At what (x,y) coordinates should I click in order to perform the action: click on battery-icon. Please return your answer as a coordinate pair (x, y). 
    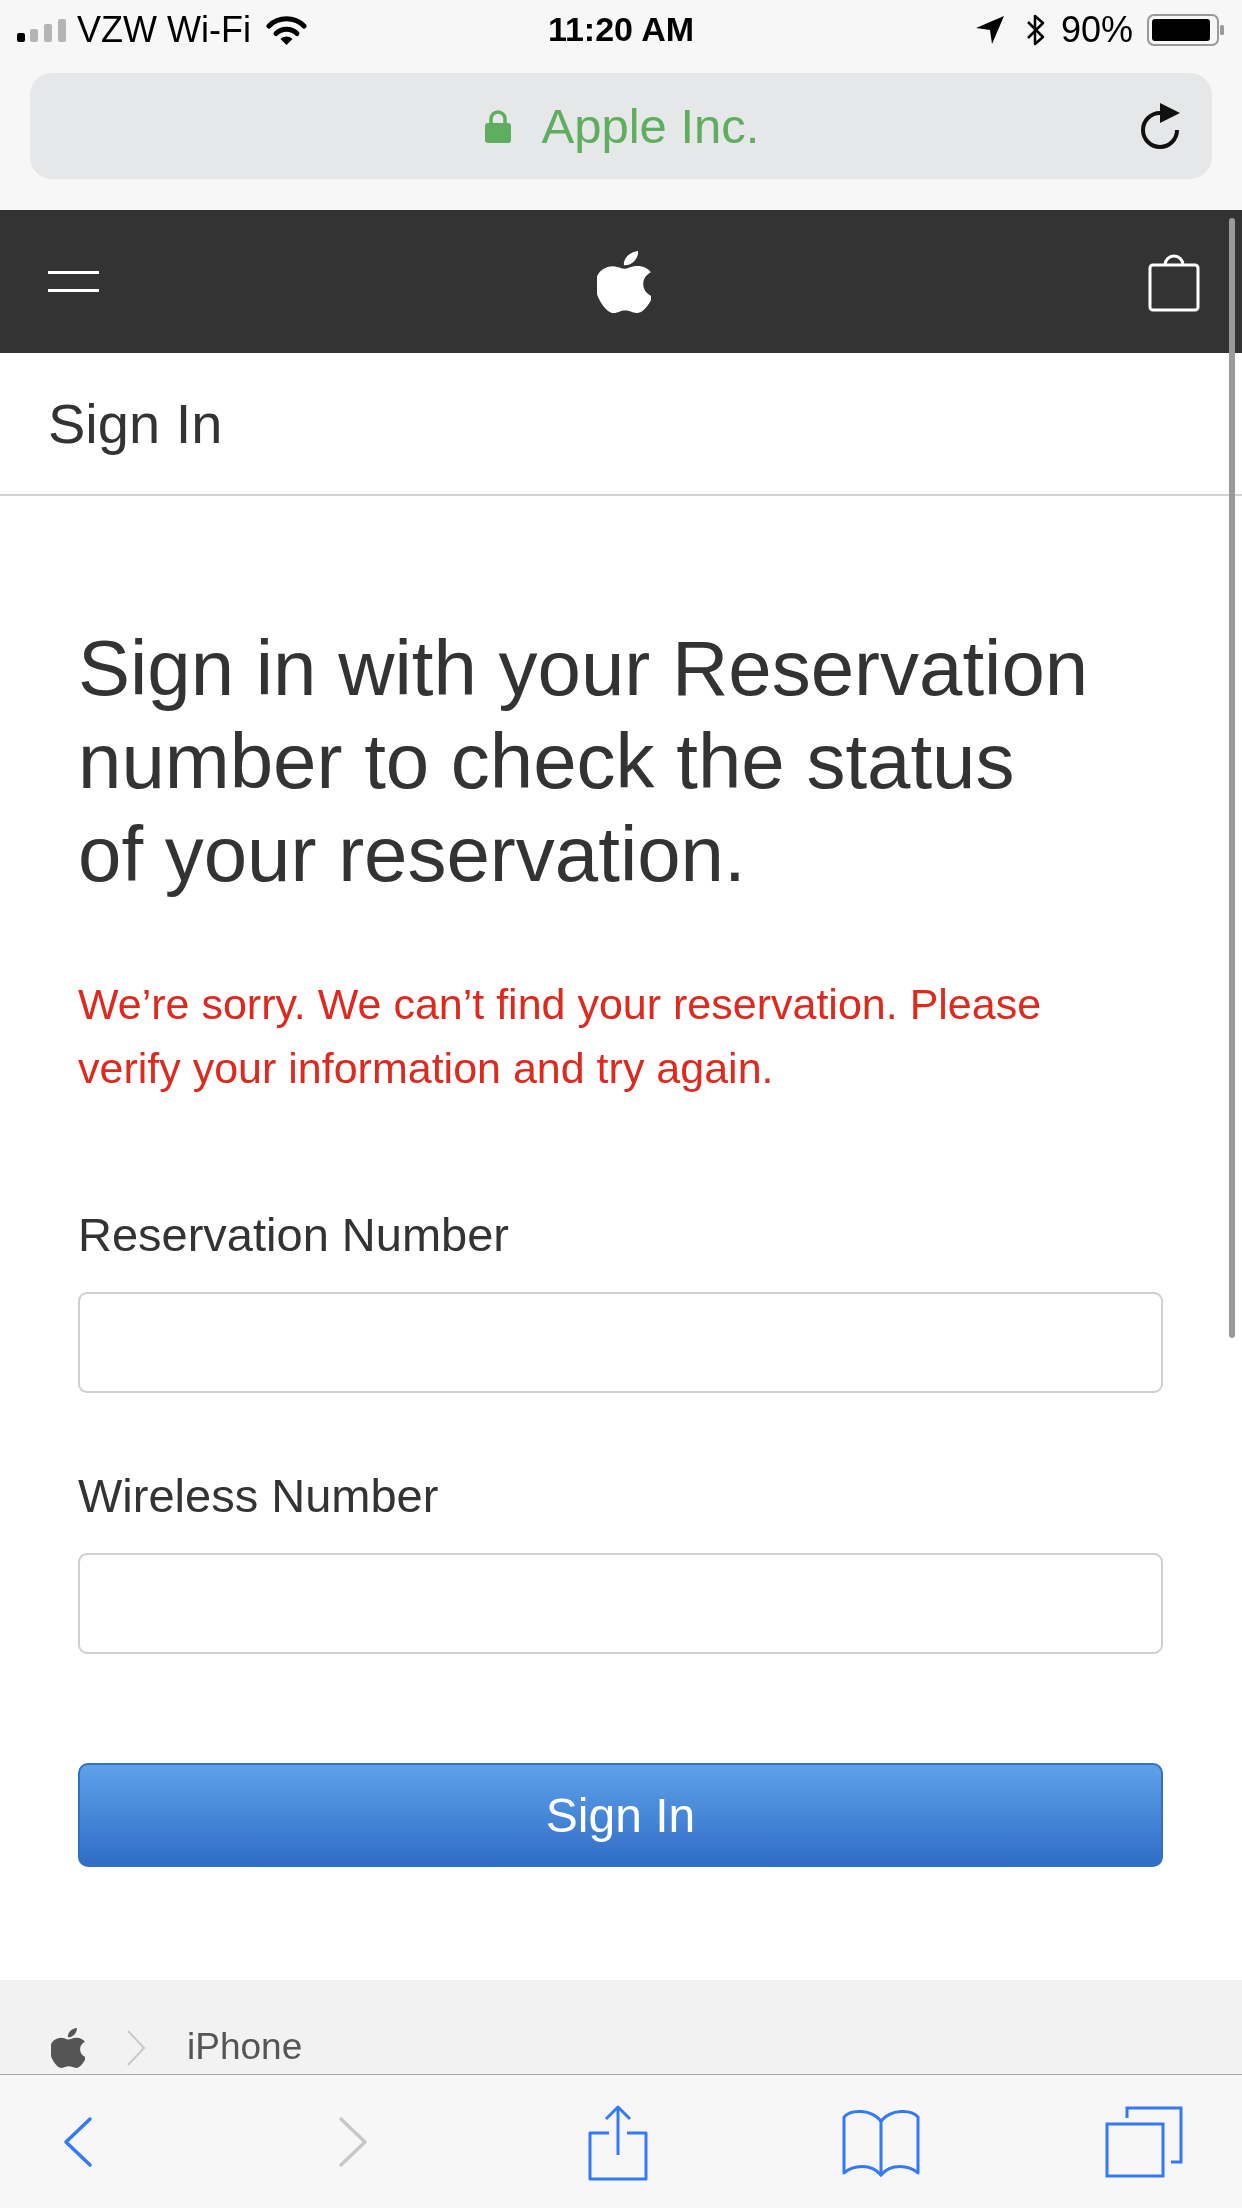
    Looking at the image, I should click on (1186, 30).